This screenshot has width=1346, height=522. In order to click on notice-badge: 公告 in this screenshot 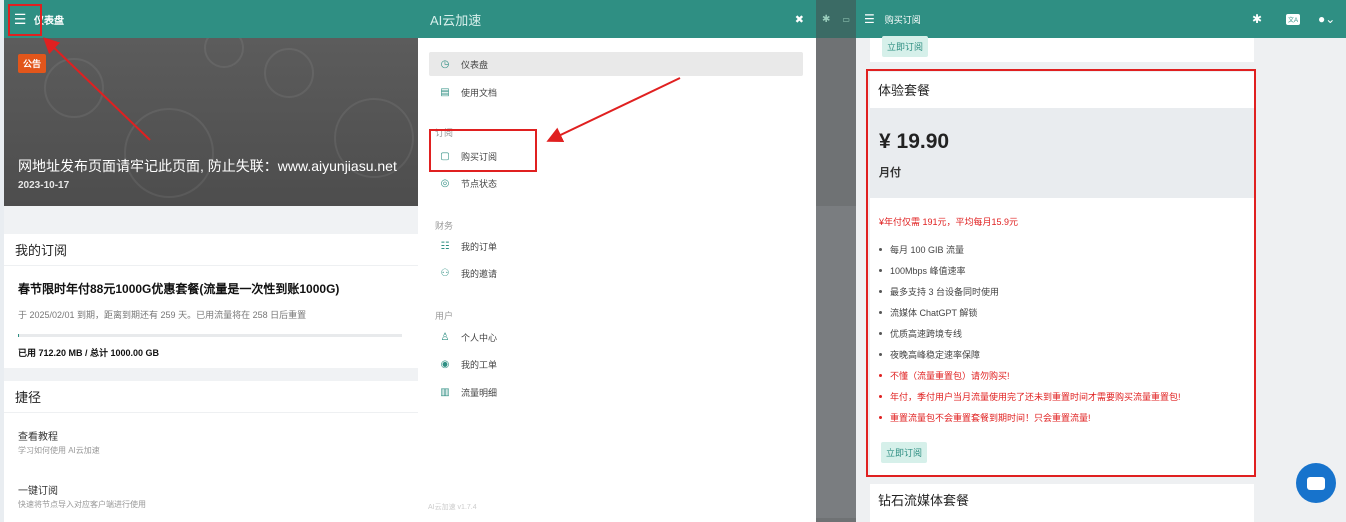, I will do `click(32, 63)`.